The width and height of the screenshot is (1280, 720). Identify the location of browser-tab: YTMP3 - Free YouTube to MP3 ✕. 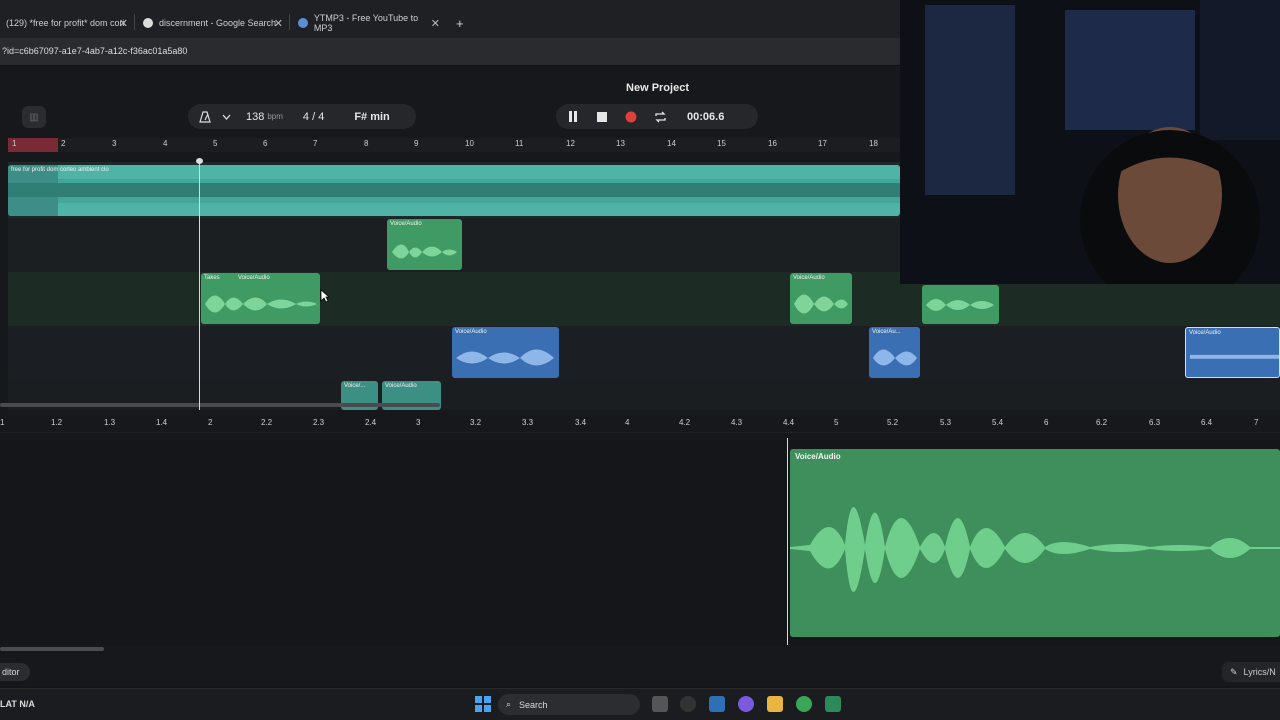
(368, 23).